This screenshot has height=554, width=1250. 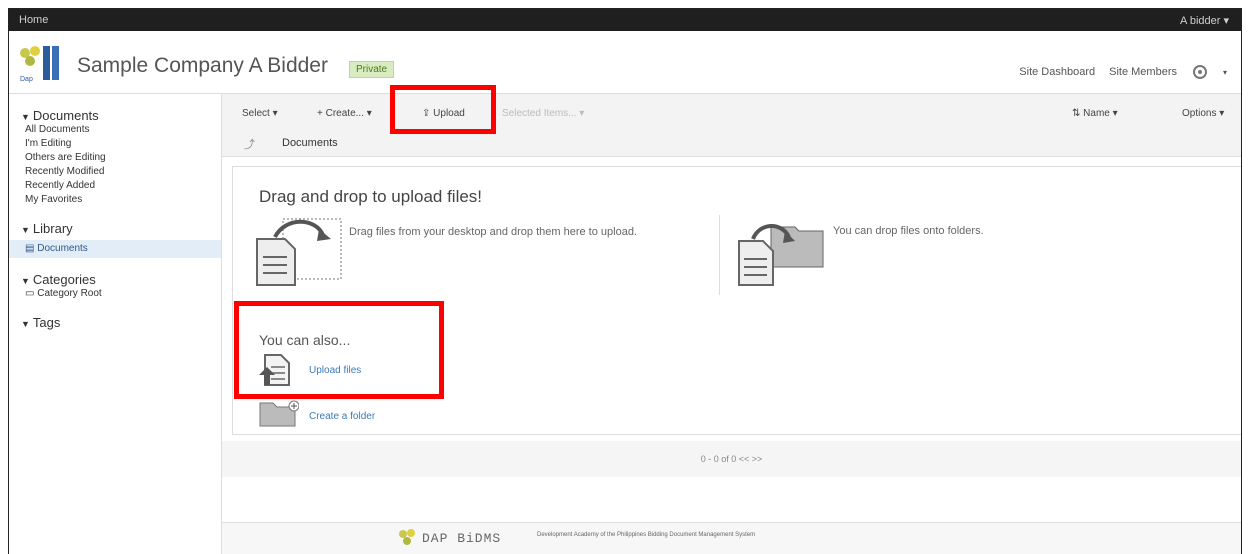 I want to click on folder-up-icon: ⤴, so click(x=249, y=144).